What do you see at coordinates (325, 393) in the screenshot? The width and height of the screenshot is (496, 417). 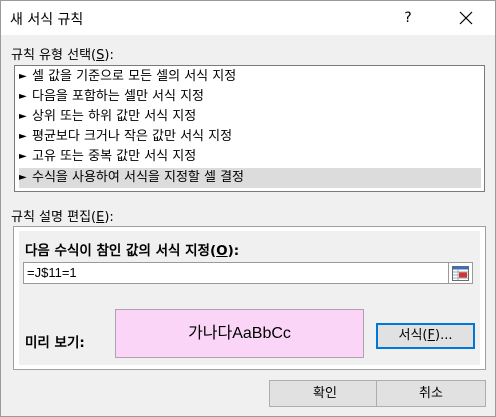 I see `ok-button: 확인` at bounding box center [325, 393].